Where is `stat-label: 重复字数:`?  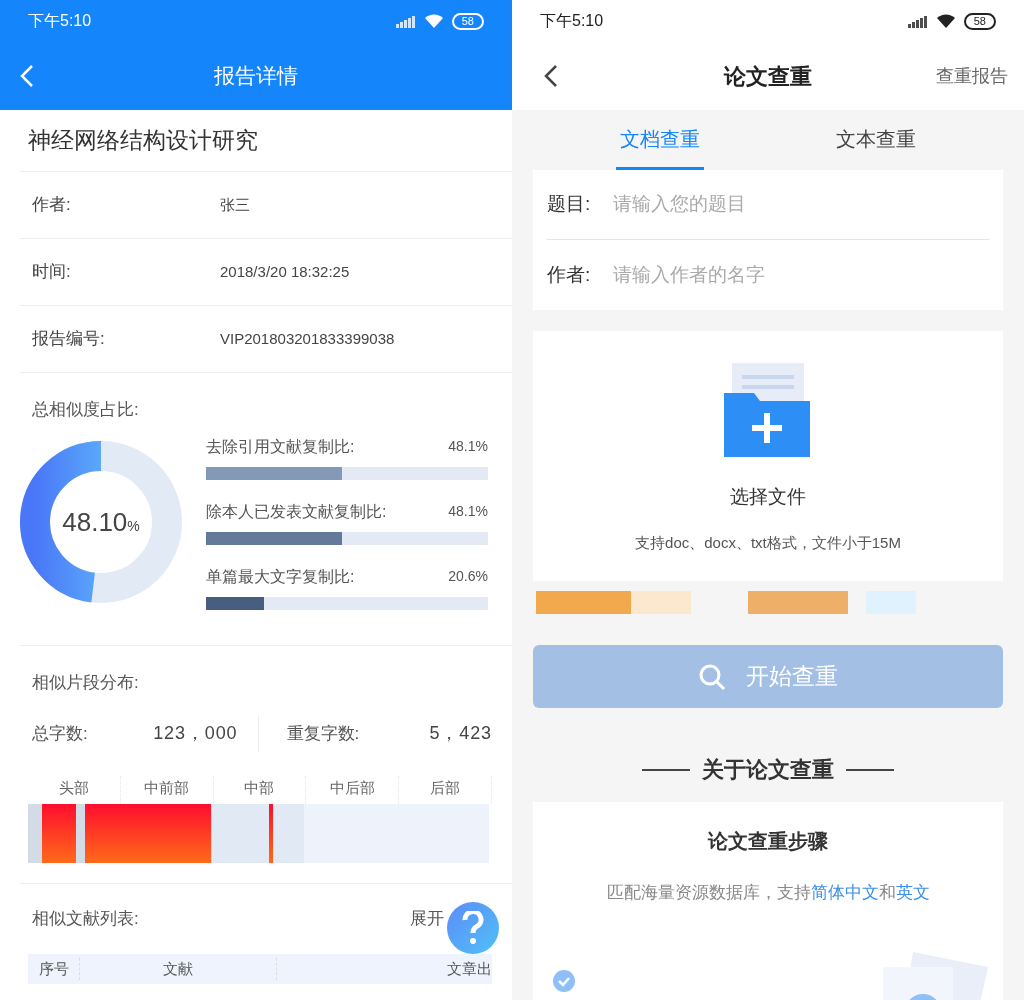 stat-label: 重复字数: is located at coordinates (323, 733).